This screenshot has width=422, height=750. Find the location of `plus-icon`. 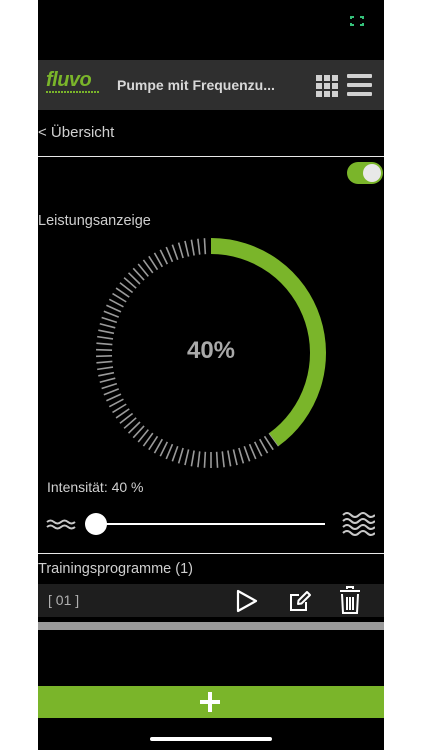

plus-icon is located at coordinates (210, 702).